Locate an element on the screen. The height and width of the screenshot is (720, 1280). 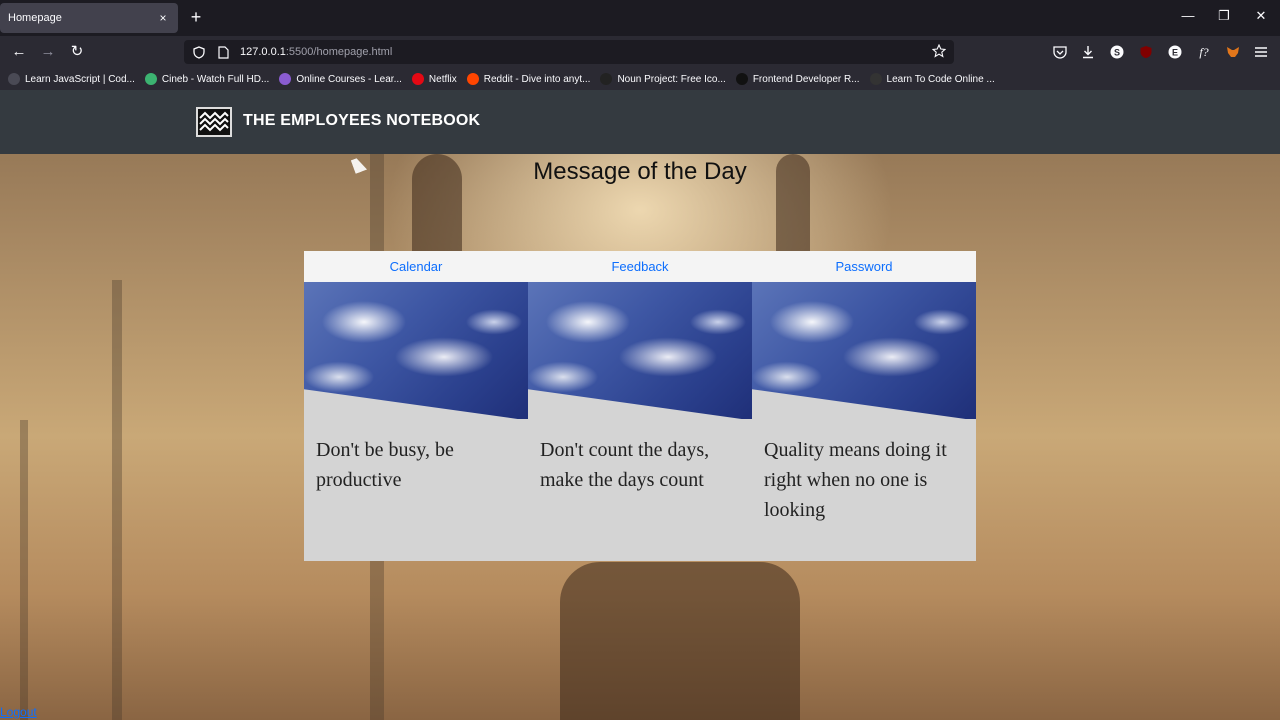
download-icon is located at coordinates (1088, 52).